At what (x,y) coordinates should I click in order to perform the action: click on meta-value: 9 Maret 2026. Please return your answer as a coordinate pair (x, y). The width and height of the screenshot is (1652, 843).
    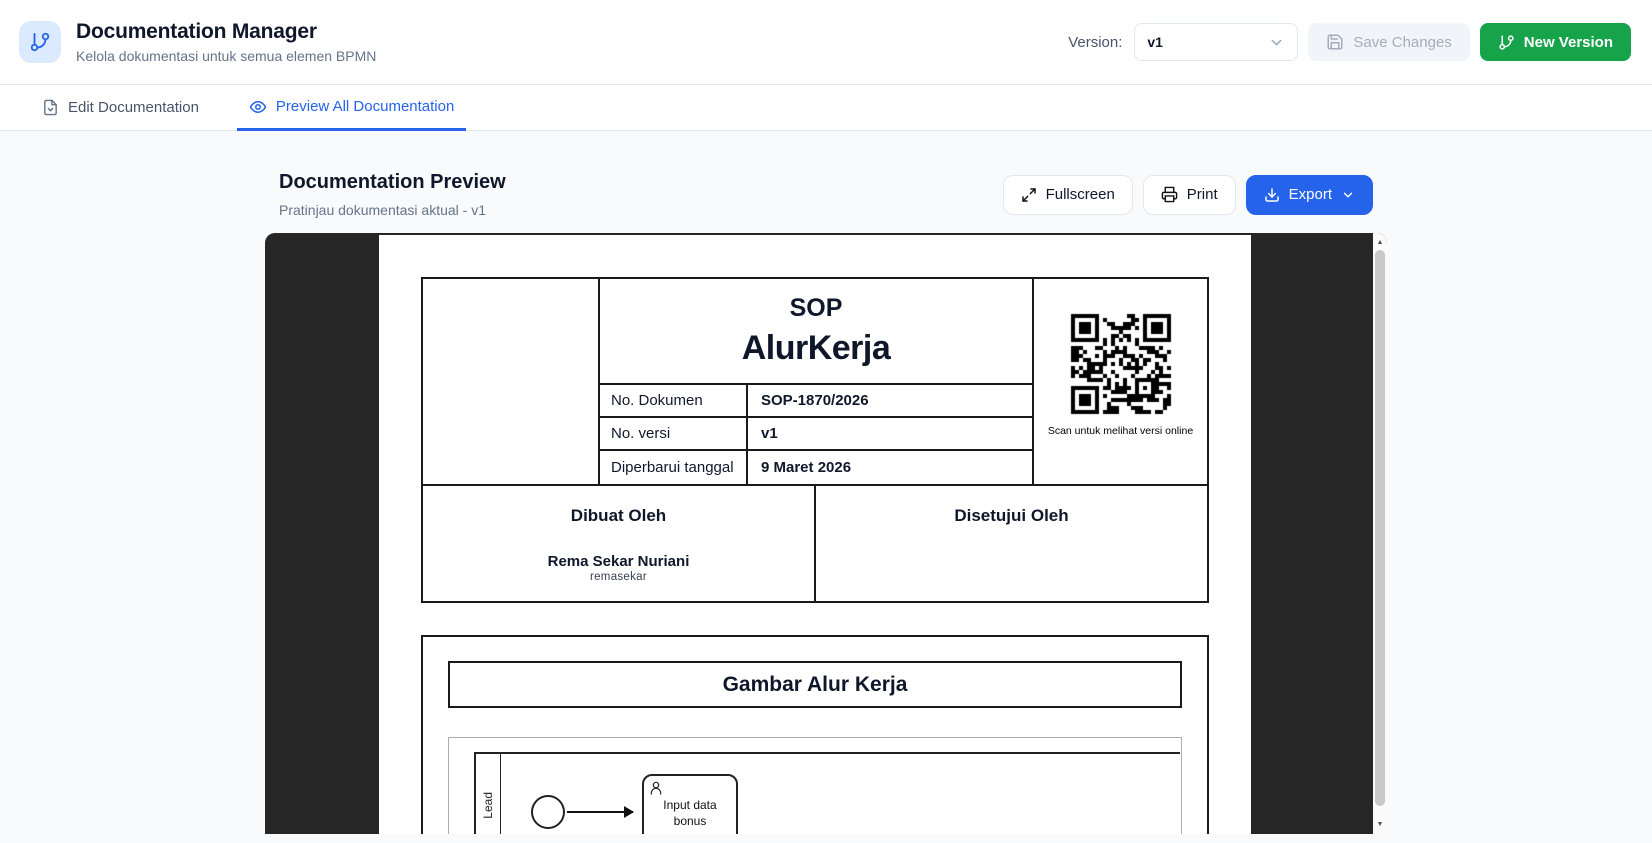
    Looking at the image, I should click on (806, 467).